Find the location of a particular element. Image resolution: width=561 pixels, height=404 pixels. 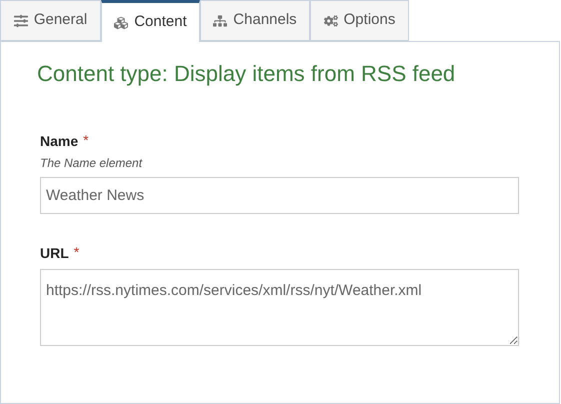

sliders-icon is located at coordinates (21, 21).